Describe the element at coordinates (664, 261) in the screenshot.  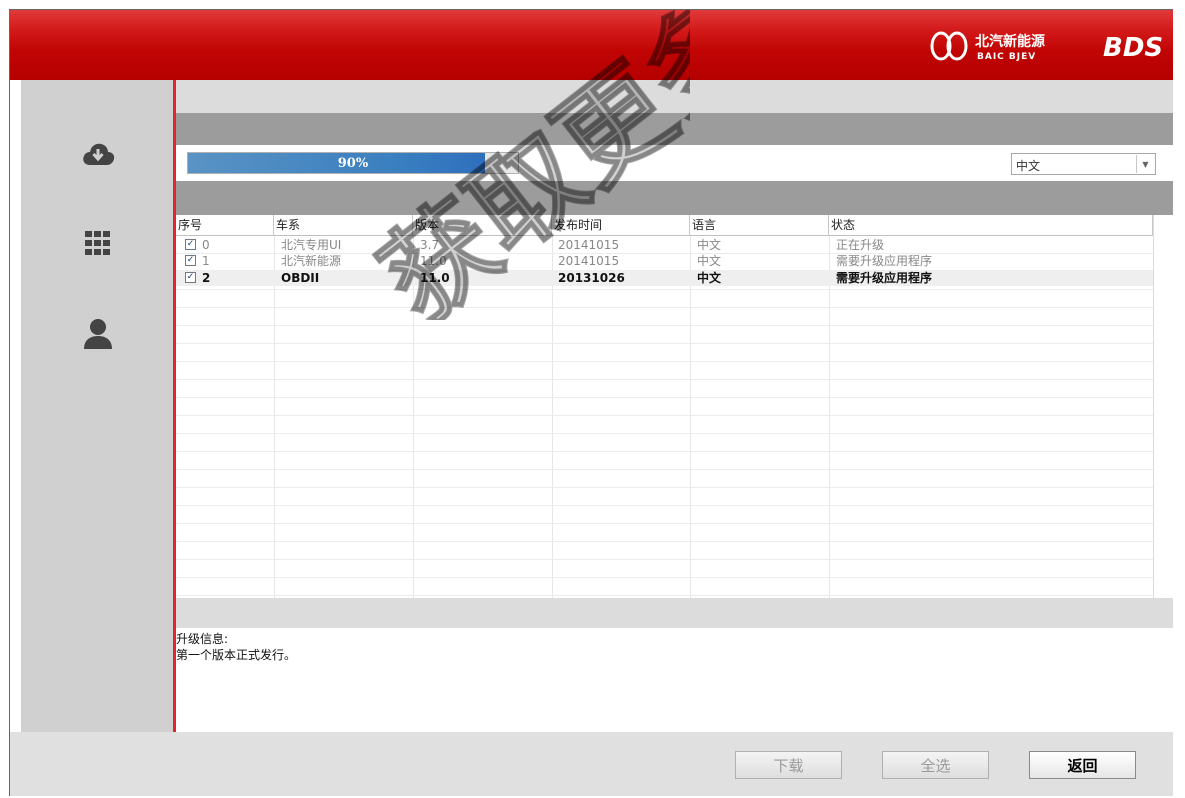
I see `table-row: ✓ 1 北汽新能源 11.0 20141015 中文 需要升级应用程序` at that location.